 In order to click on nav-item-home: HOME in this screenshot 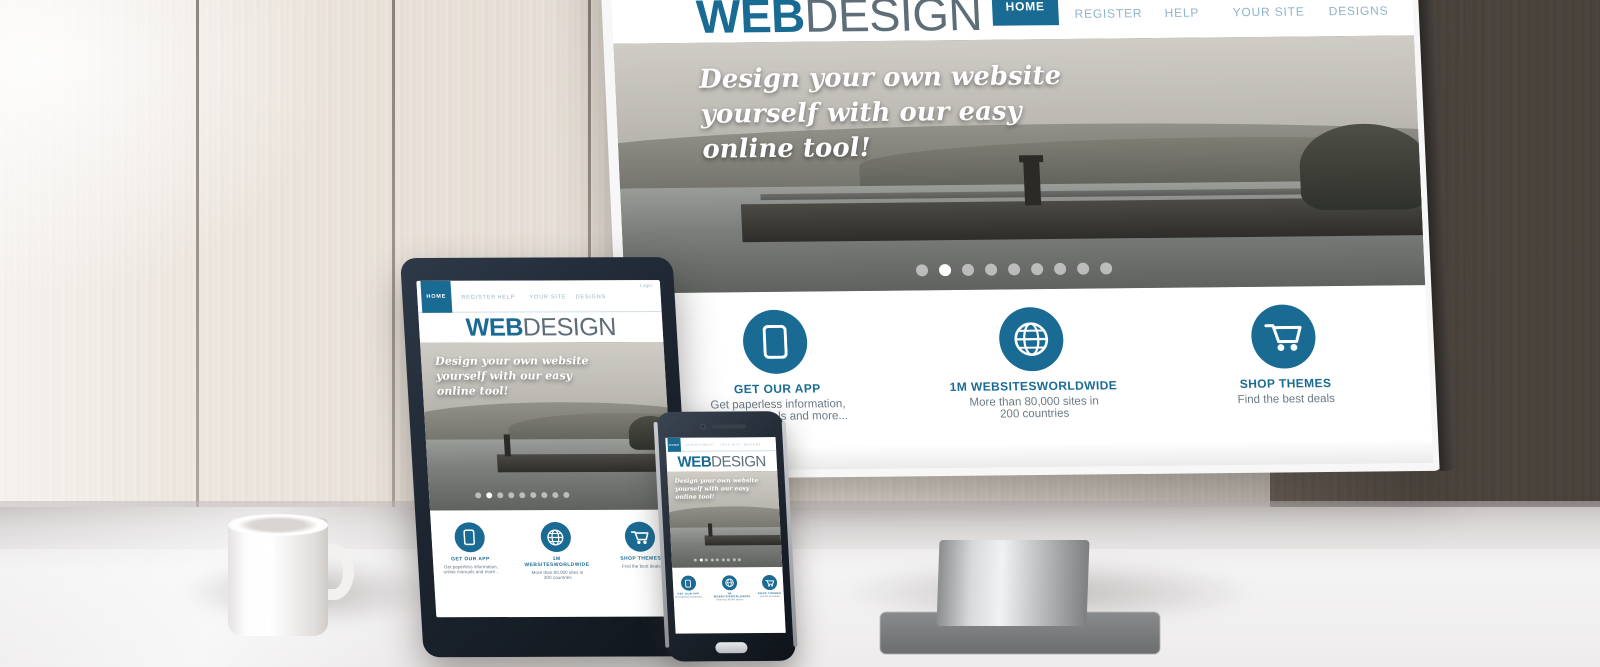, I will do `click(1025, 13)`.